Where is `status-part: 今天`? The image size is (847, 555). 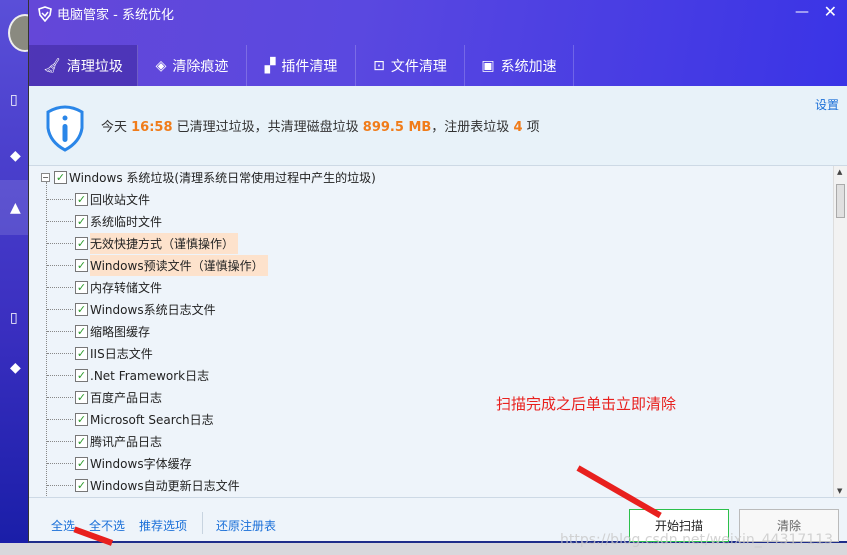 status-part: 今天 is located at coordinates (116, 127).